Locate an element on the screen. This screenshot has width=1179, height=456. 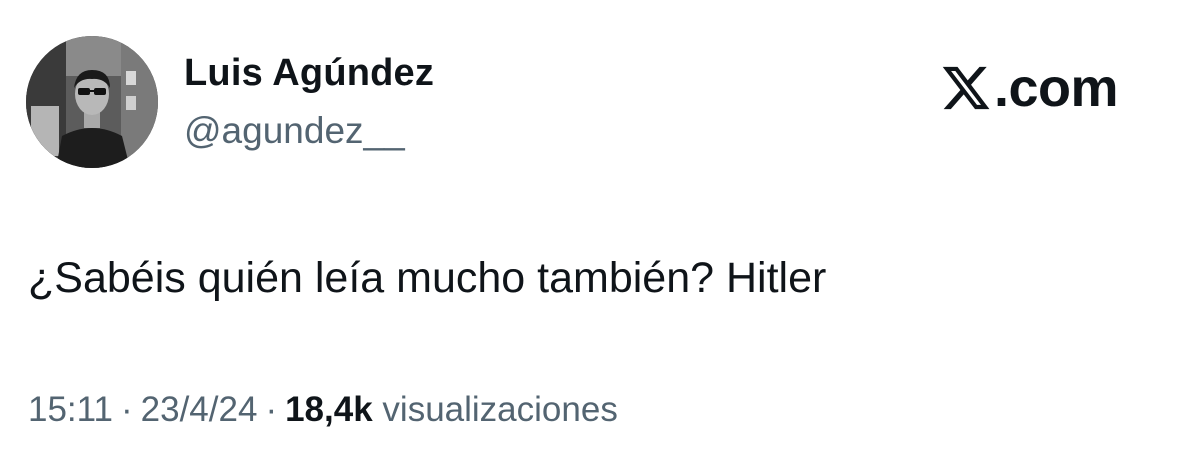
tweet-meta: 15:11 · 23/4/24 · 18,4k visualizaciones is located at coordinates (323, 410).